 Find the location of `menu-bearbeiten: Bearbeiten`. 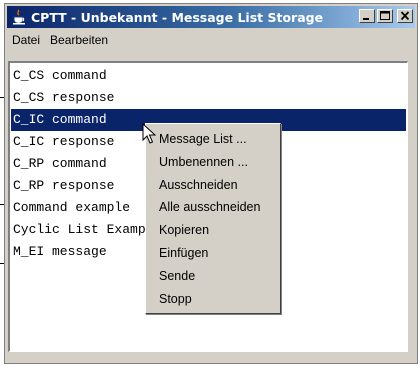

menu-bearbeiten: Bearbeiten is located at coordinates (79, 40).